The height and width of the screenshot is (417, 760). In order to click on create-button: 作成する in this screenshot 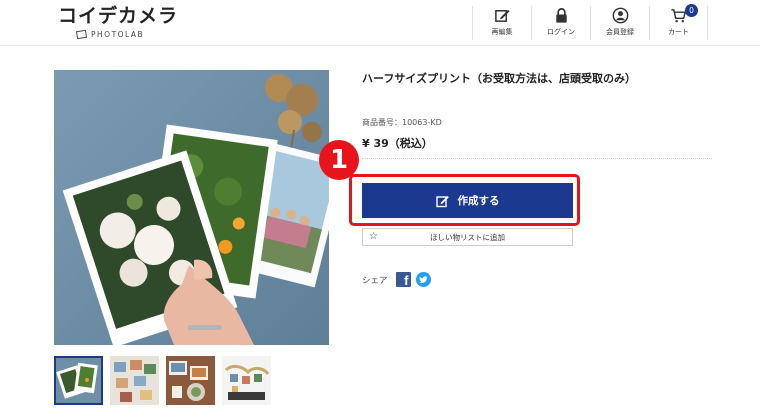, I will do `click(467, 200)`.